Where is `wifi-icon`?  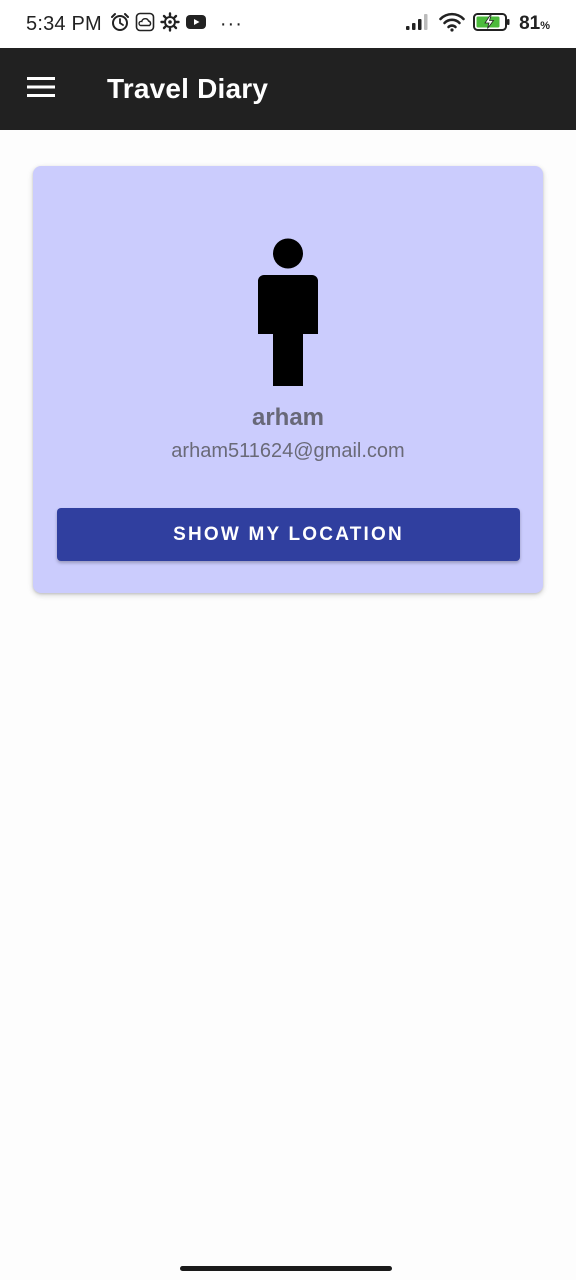
wifi-icon is located at coordinates (452, 24).